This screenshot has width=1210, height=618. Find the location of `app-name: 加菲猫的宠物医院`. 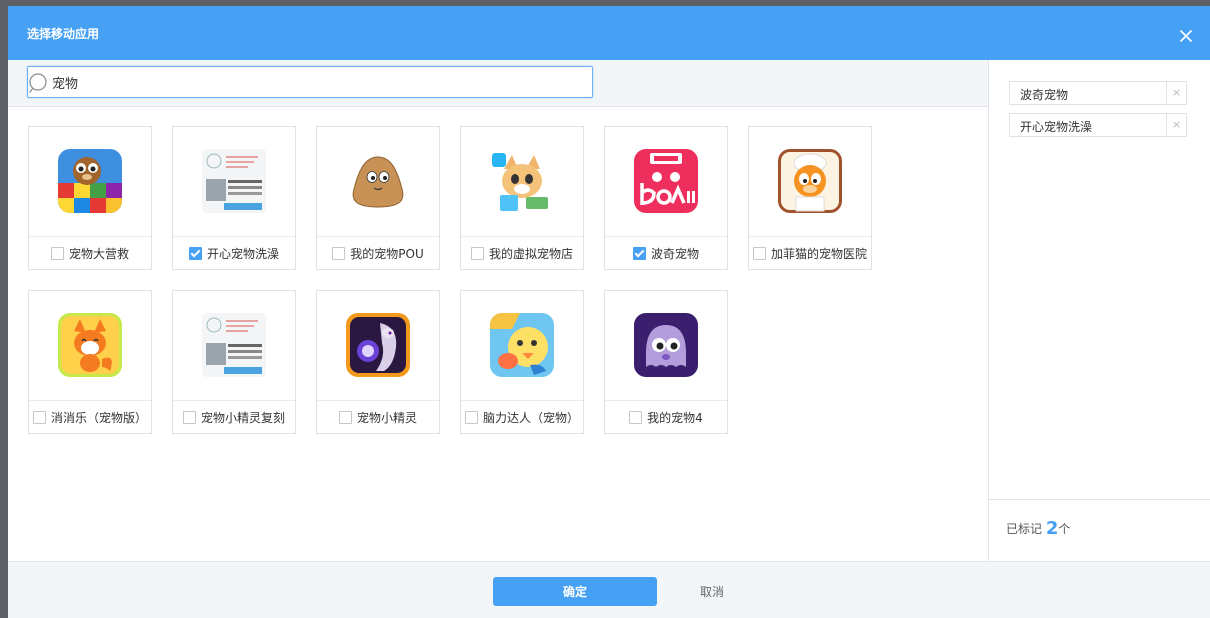

app-name: 加菲猫的宠物医院 is located at coordinates (818, 253).